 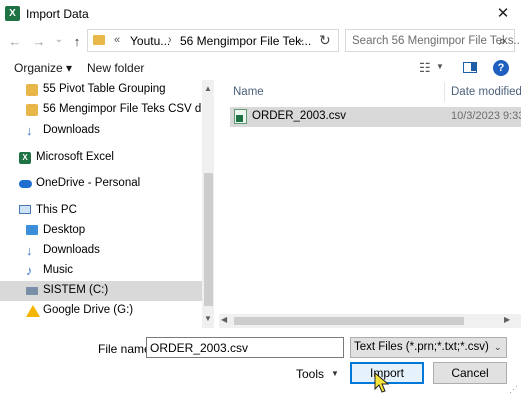 What do you see at coordinates (75, 157) in the screenshot?
I see `sidebar-item-label: Microsoft Excel` at bounding box center [75, 157].